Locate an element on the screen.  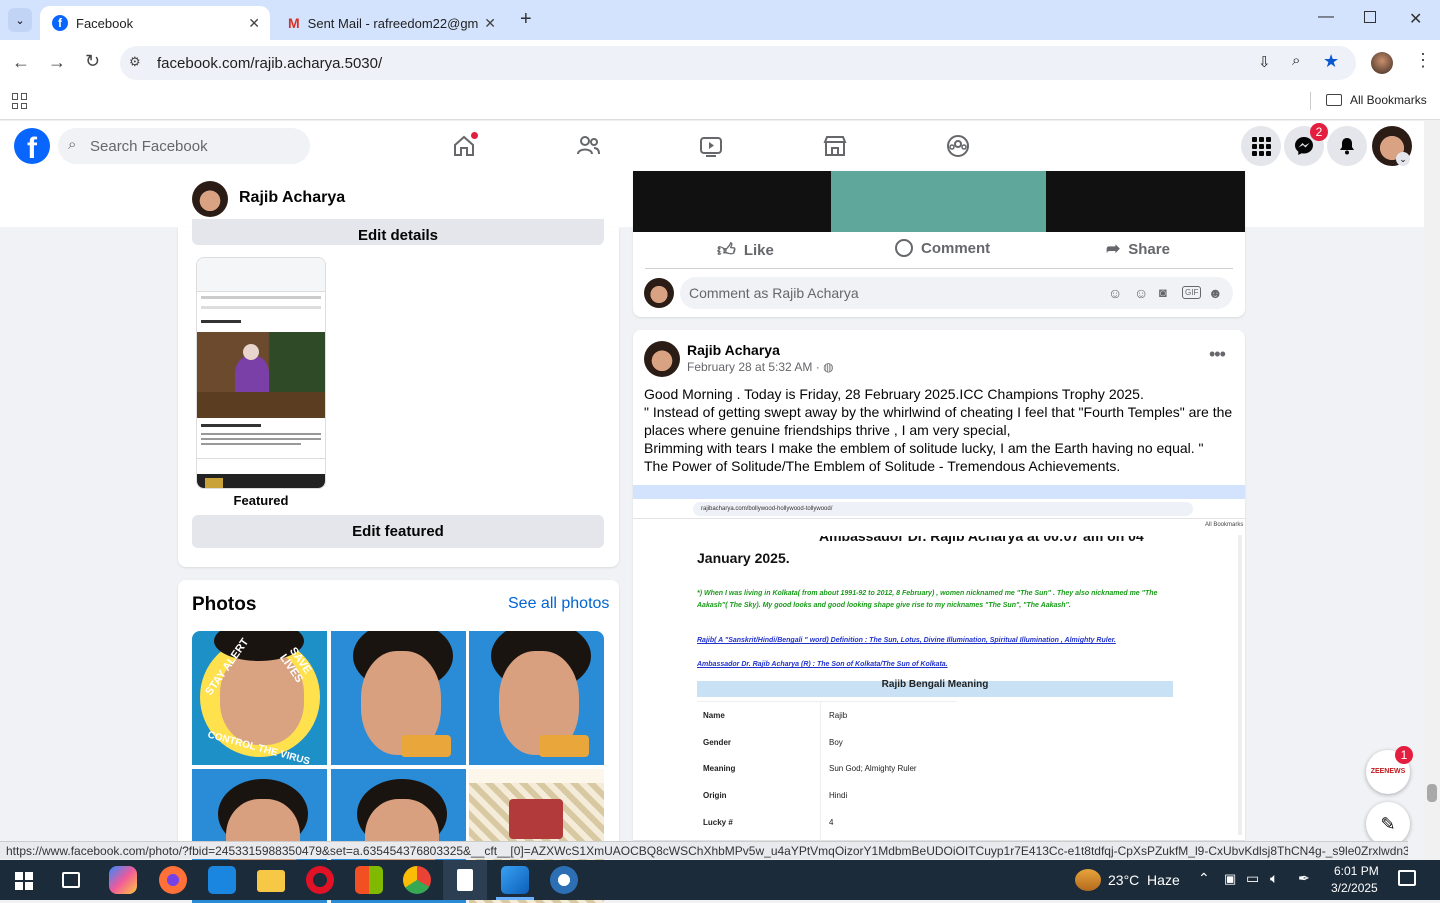
bell-icon is located at coordinates (1347, 146).